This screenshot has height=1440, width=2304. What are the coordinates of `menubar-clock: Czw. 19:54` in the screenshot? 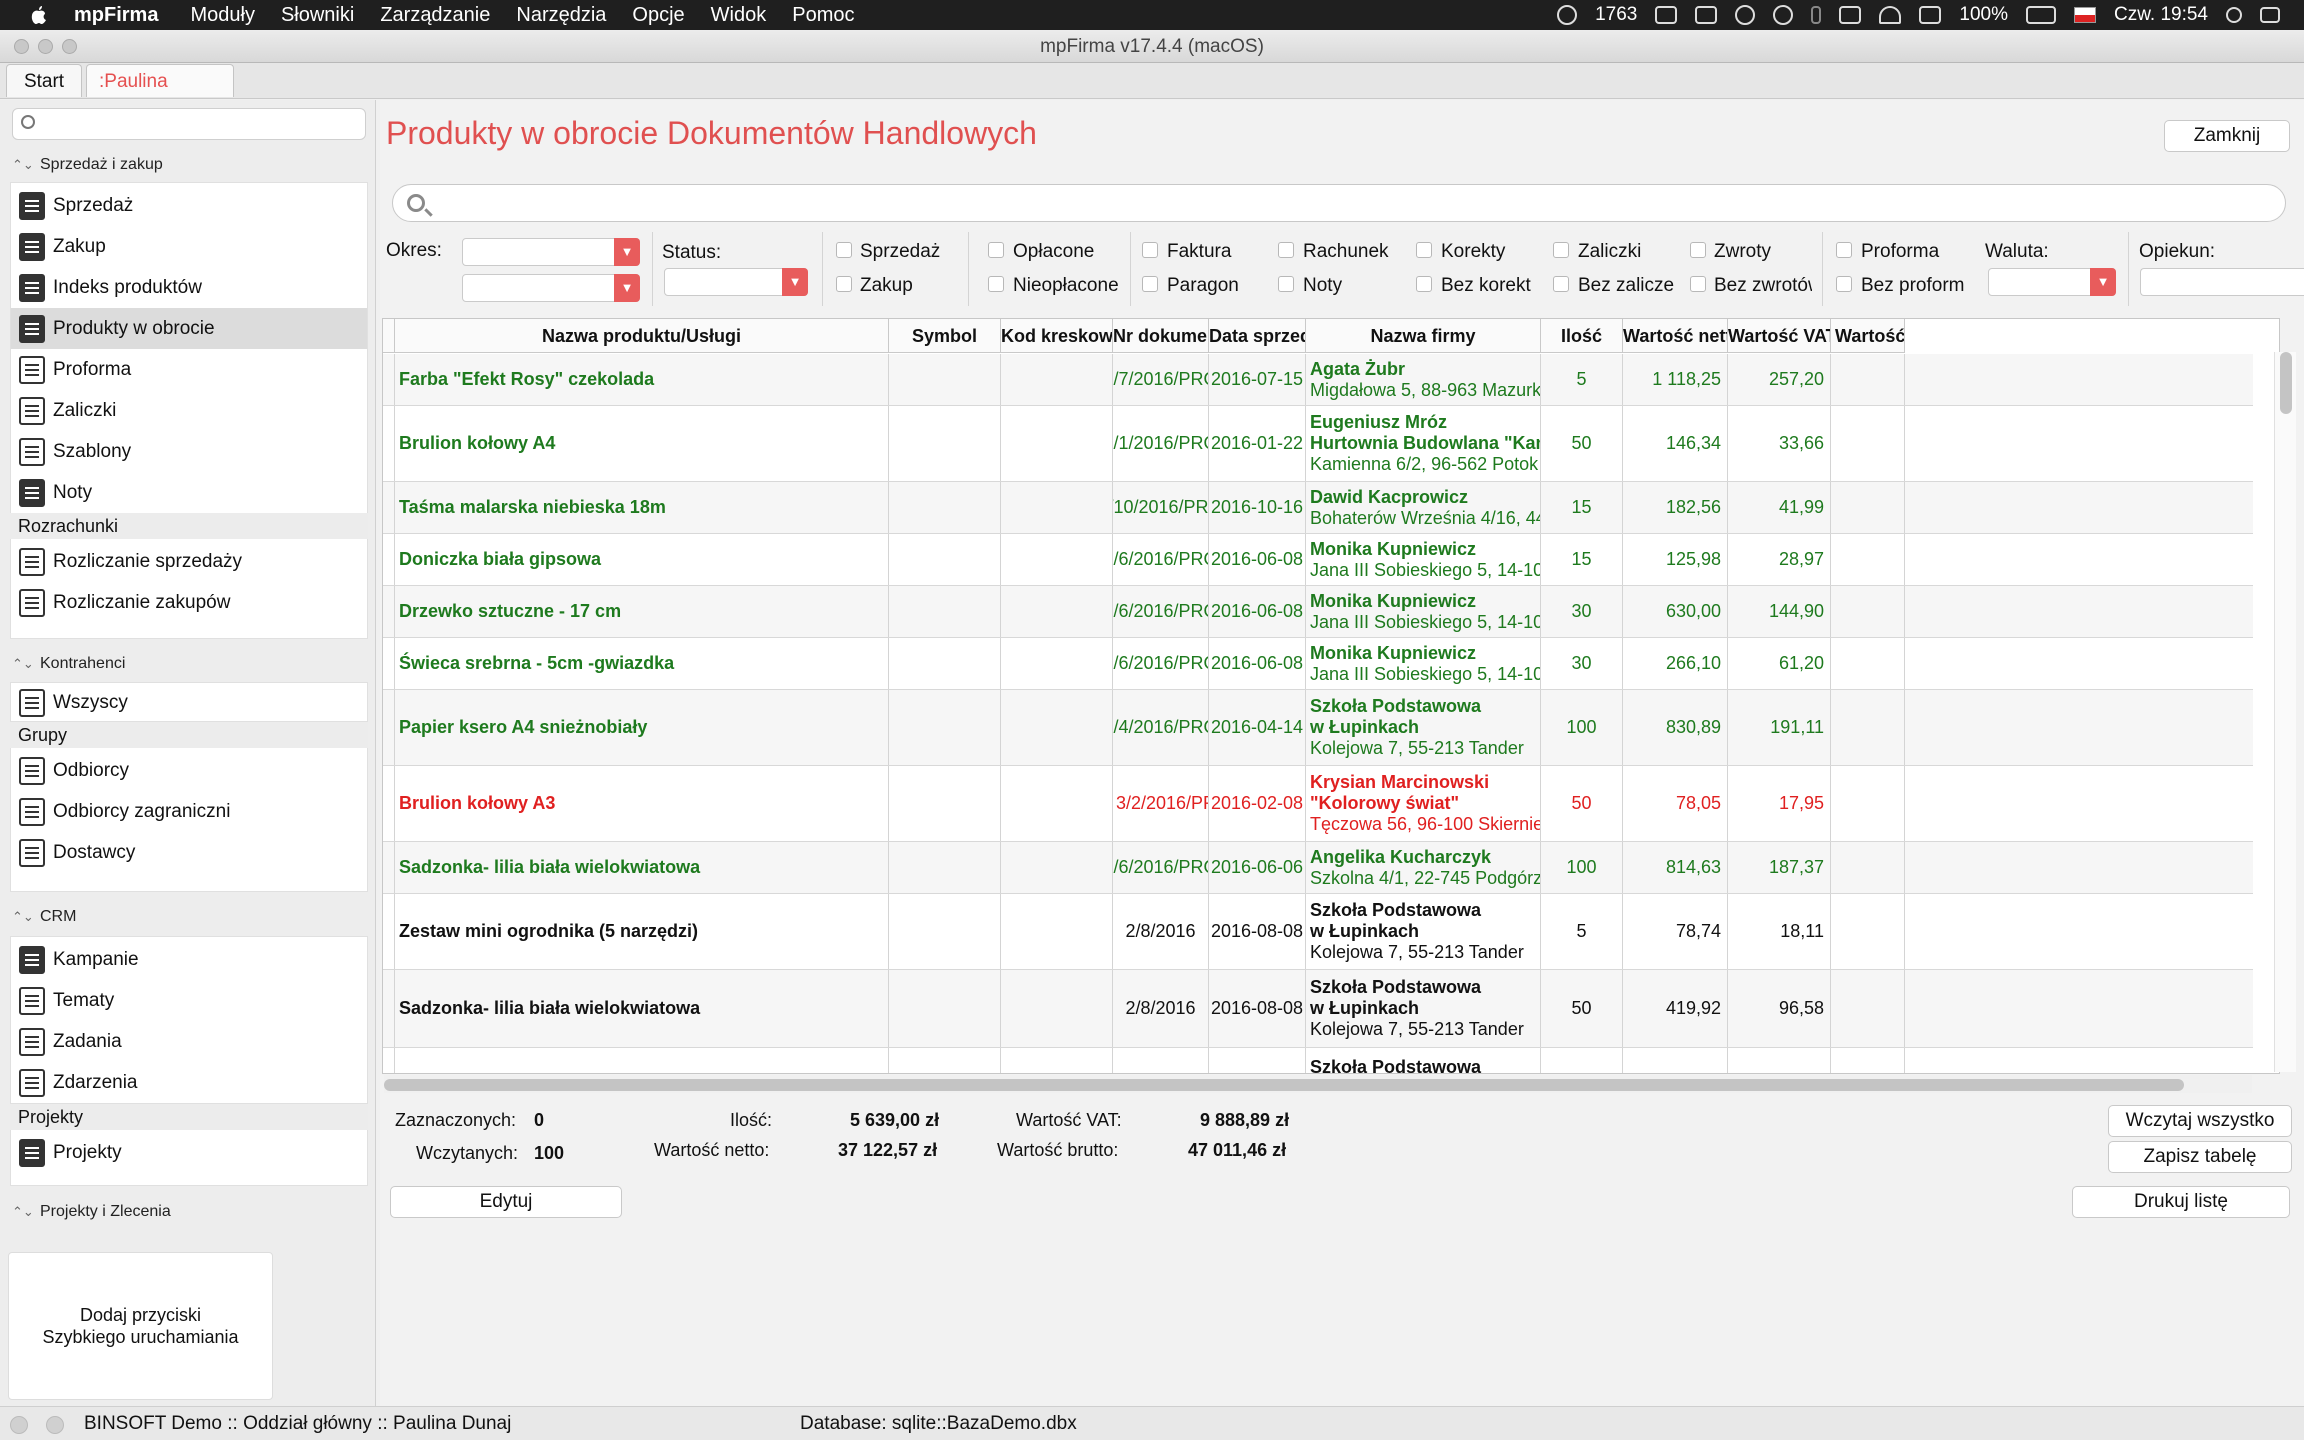 It's located at (2161, 15).